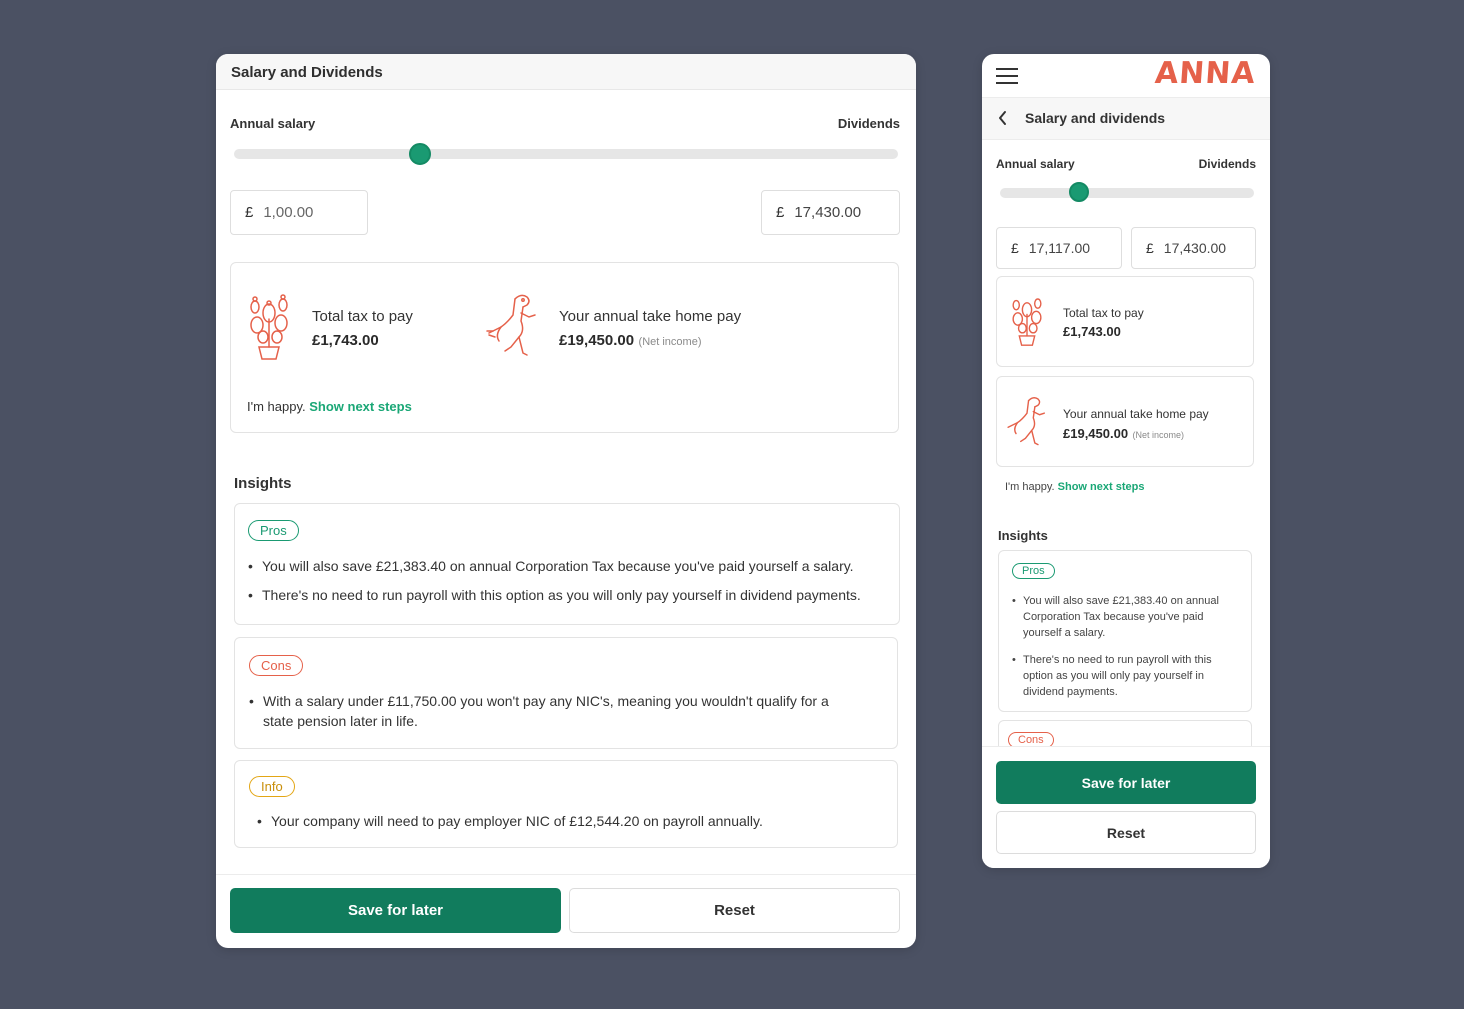 The height and width of the screenshot is (1009, 1464). Describe the element at coordinates (276, 665) in the screenshot. I see `cons-tag: Cons` at that location.